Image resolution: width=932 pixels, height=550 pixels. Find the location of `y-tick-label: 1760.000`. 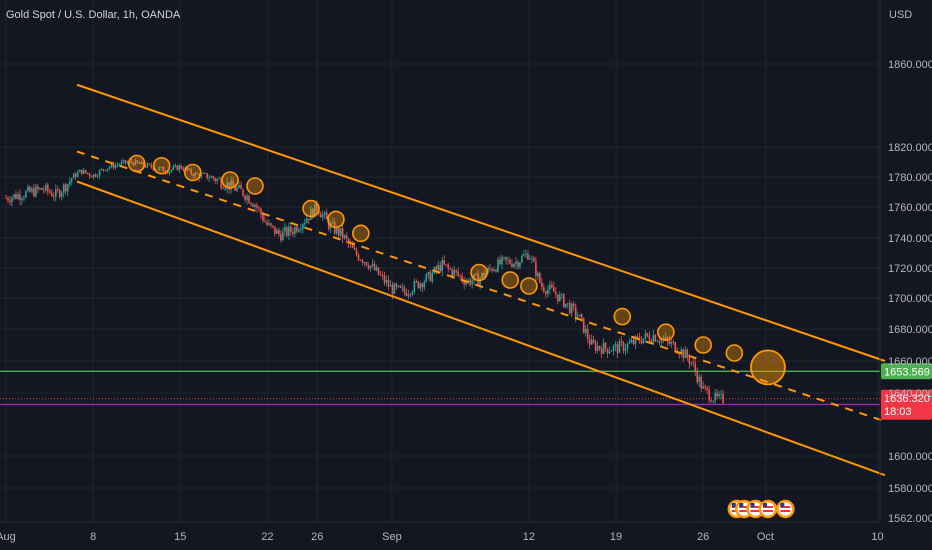

y-tick-label: 1760.000 is located at coordinates (910, 208).